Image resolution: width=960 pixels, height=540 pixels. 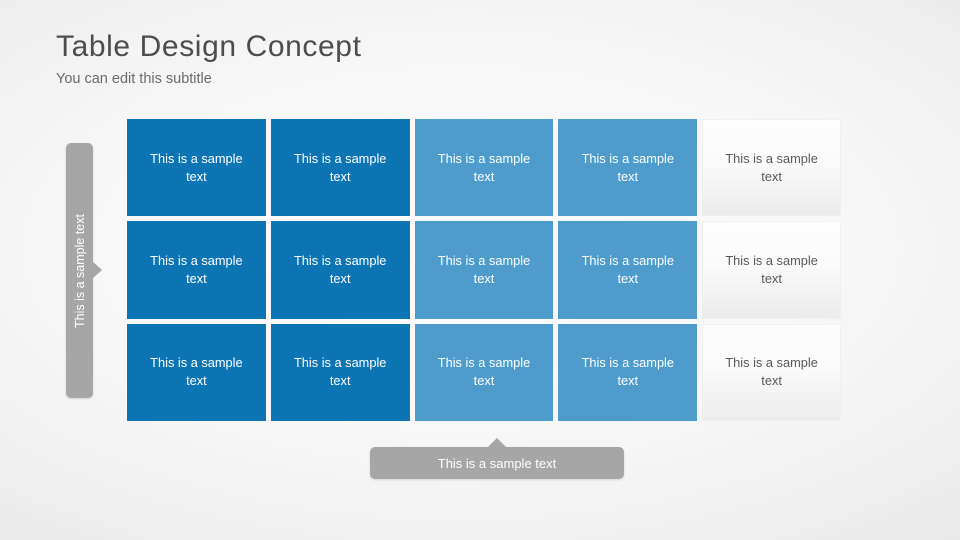 I want to click on triangle-right-icon, so click(x=97, y=270).